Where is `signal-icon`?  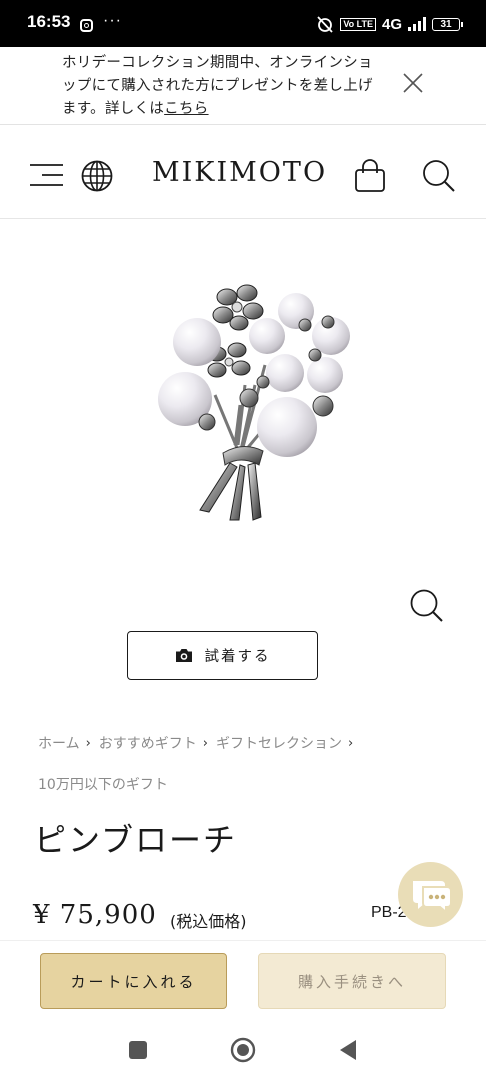 signal-icon is located at coordinates (417, 24).